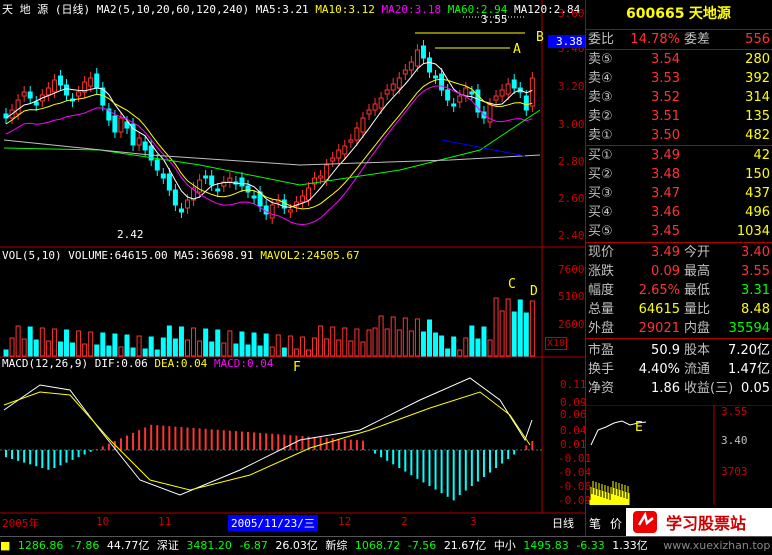  I want to click on ask-row: 卖④ 3.53 392, so click(679, 78).